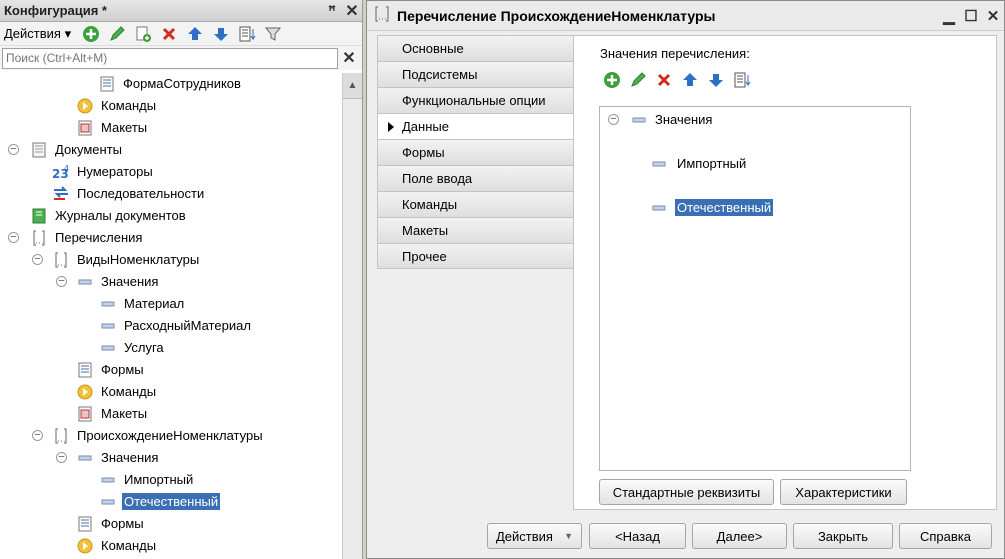  I want to click on copy-icon, so click(143, 34).